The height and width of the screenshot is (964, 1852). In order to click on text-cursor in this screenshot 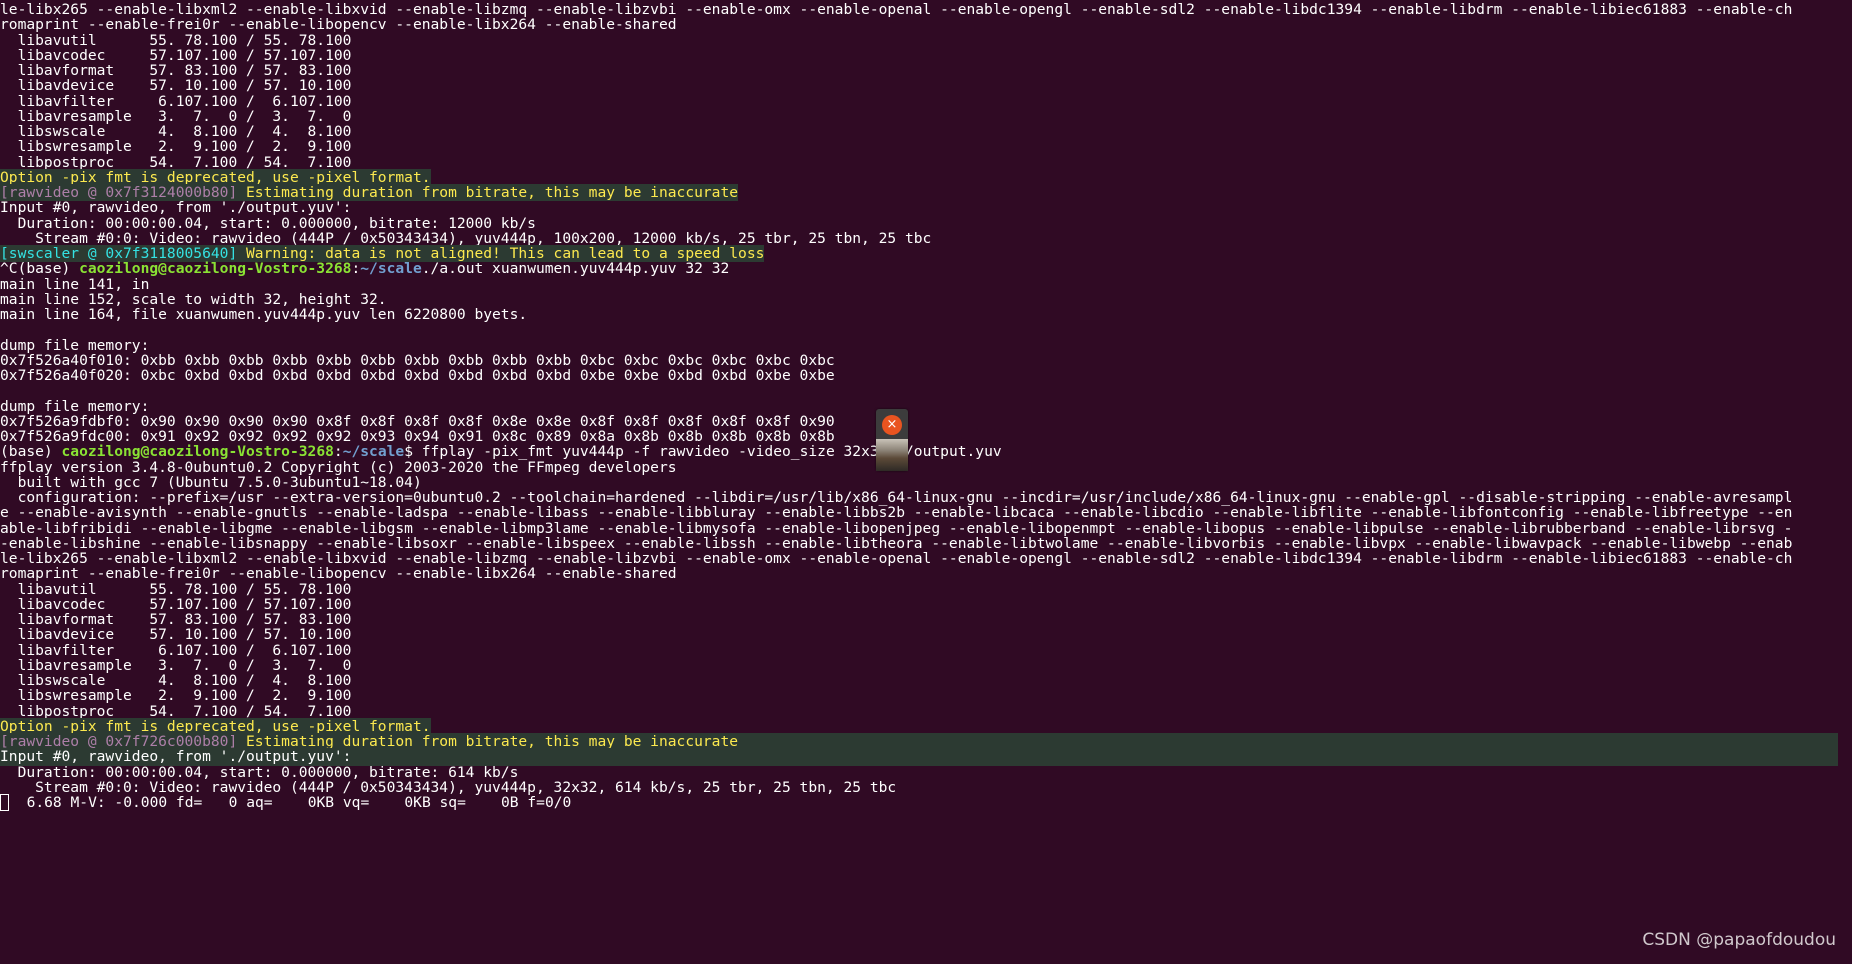, I will do `click(4, 802)`.